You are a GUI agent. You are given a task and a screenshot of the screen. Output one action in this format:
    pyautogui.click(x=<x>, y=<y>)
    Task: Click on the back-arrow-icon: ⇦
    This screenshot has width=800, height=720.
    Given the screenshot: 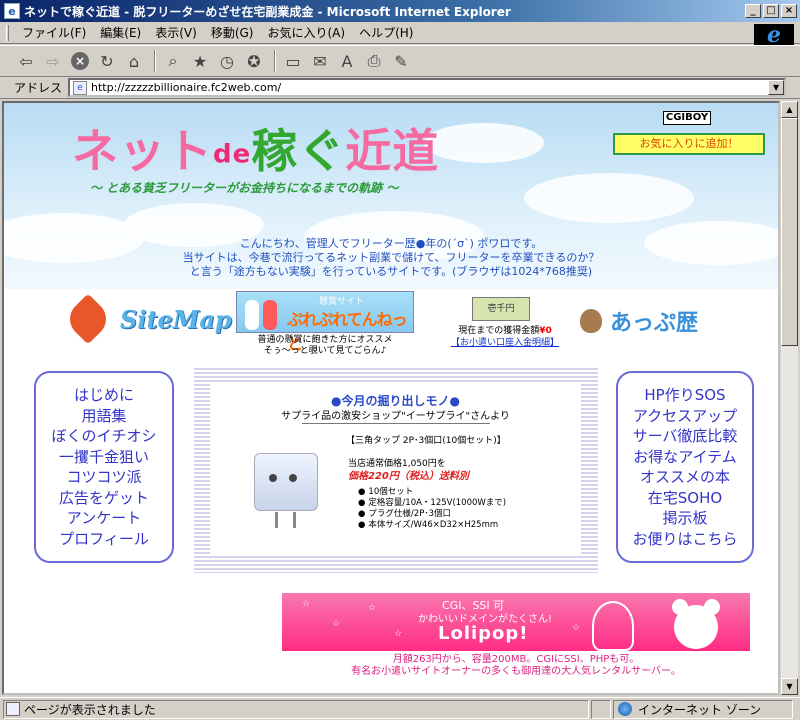 What is the action you would take?
    pyautogui.click(x=26, y=61)
    